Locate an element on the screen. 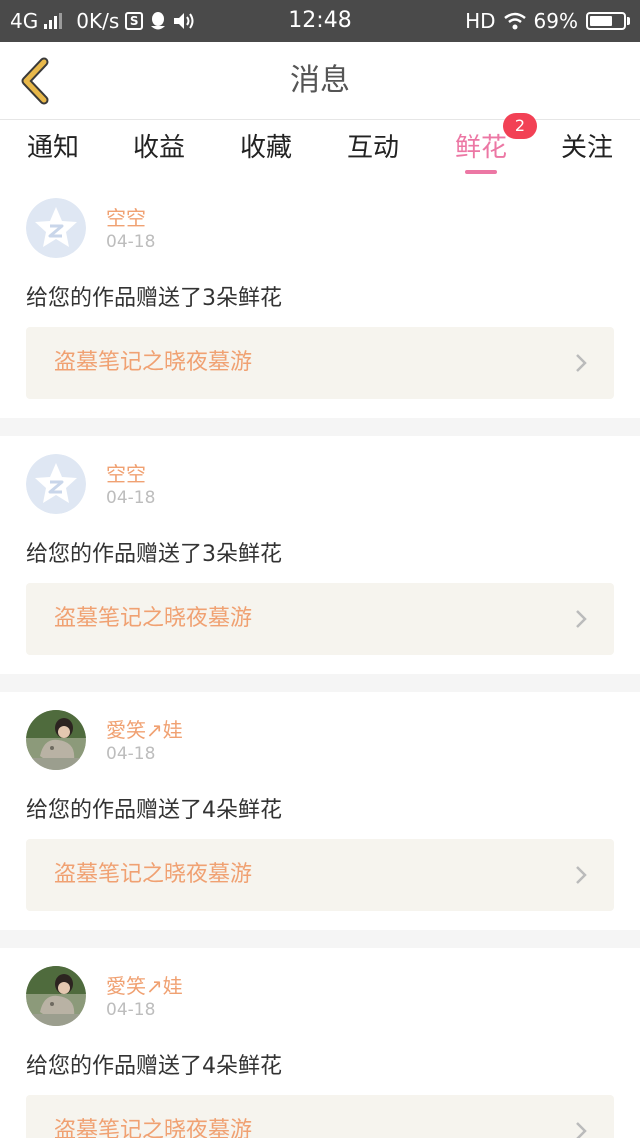  tab-label: 收益 is located at coordinates (158, 148).